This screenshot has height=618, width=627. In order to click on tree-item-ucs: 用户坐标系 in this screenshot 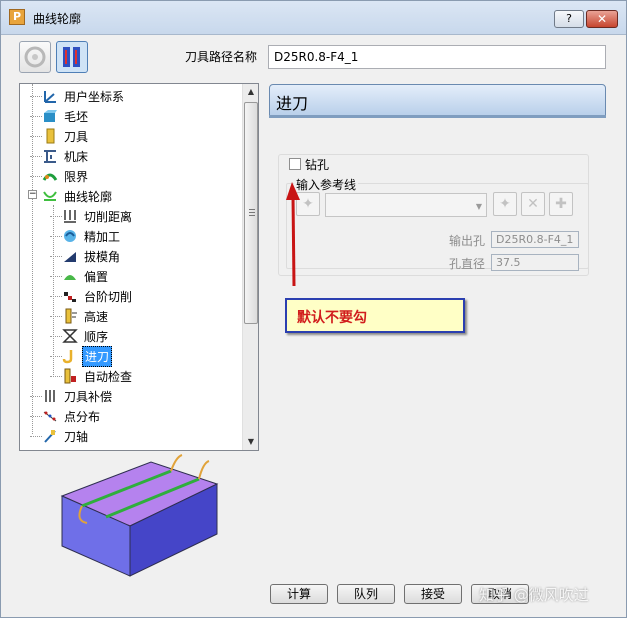, I will do `click(78, 96)`.